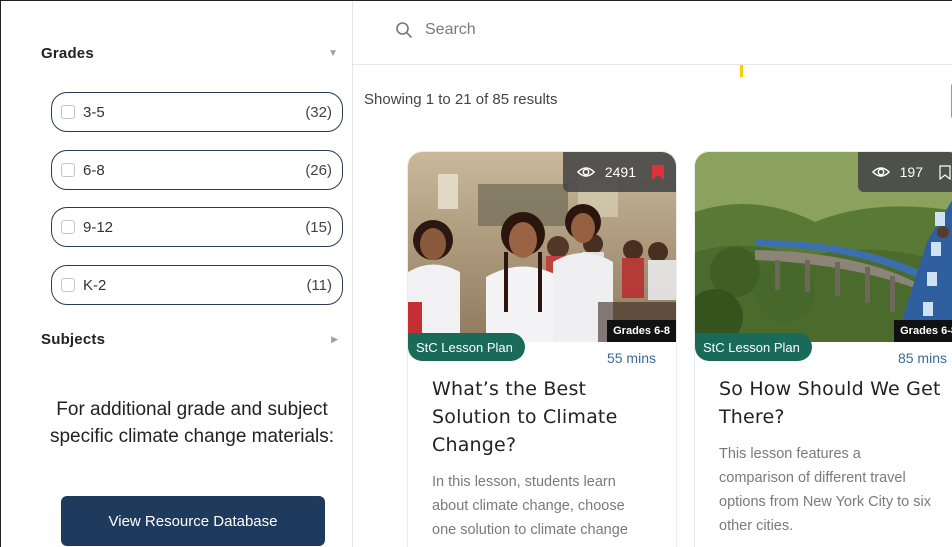 The width and height of the screenshot is (952, 547). Describe the element at coordinates (461, 99) in the screenshot. I see `results-count: Showing 1 to 21 of 85 results` at that location.